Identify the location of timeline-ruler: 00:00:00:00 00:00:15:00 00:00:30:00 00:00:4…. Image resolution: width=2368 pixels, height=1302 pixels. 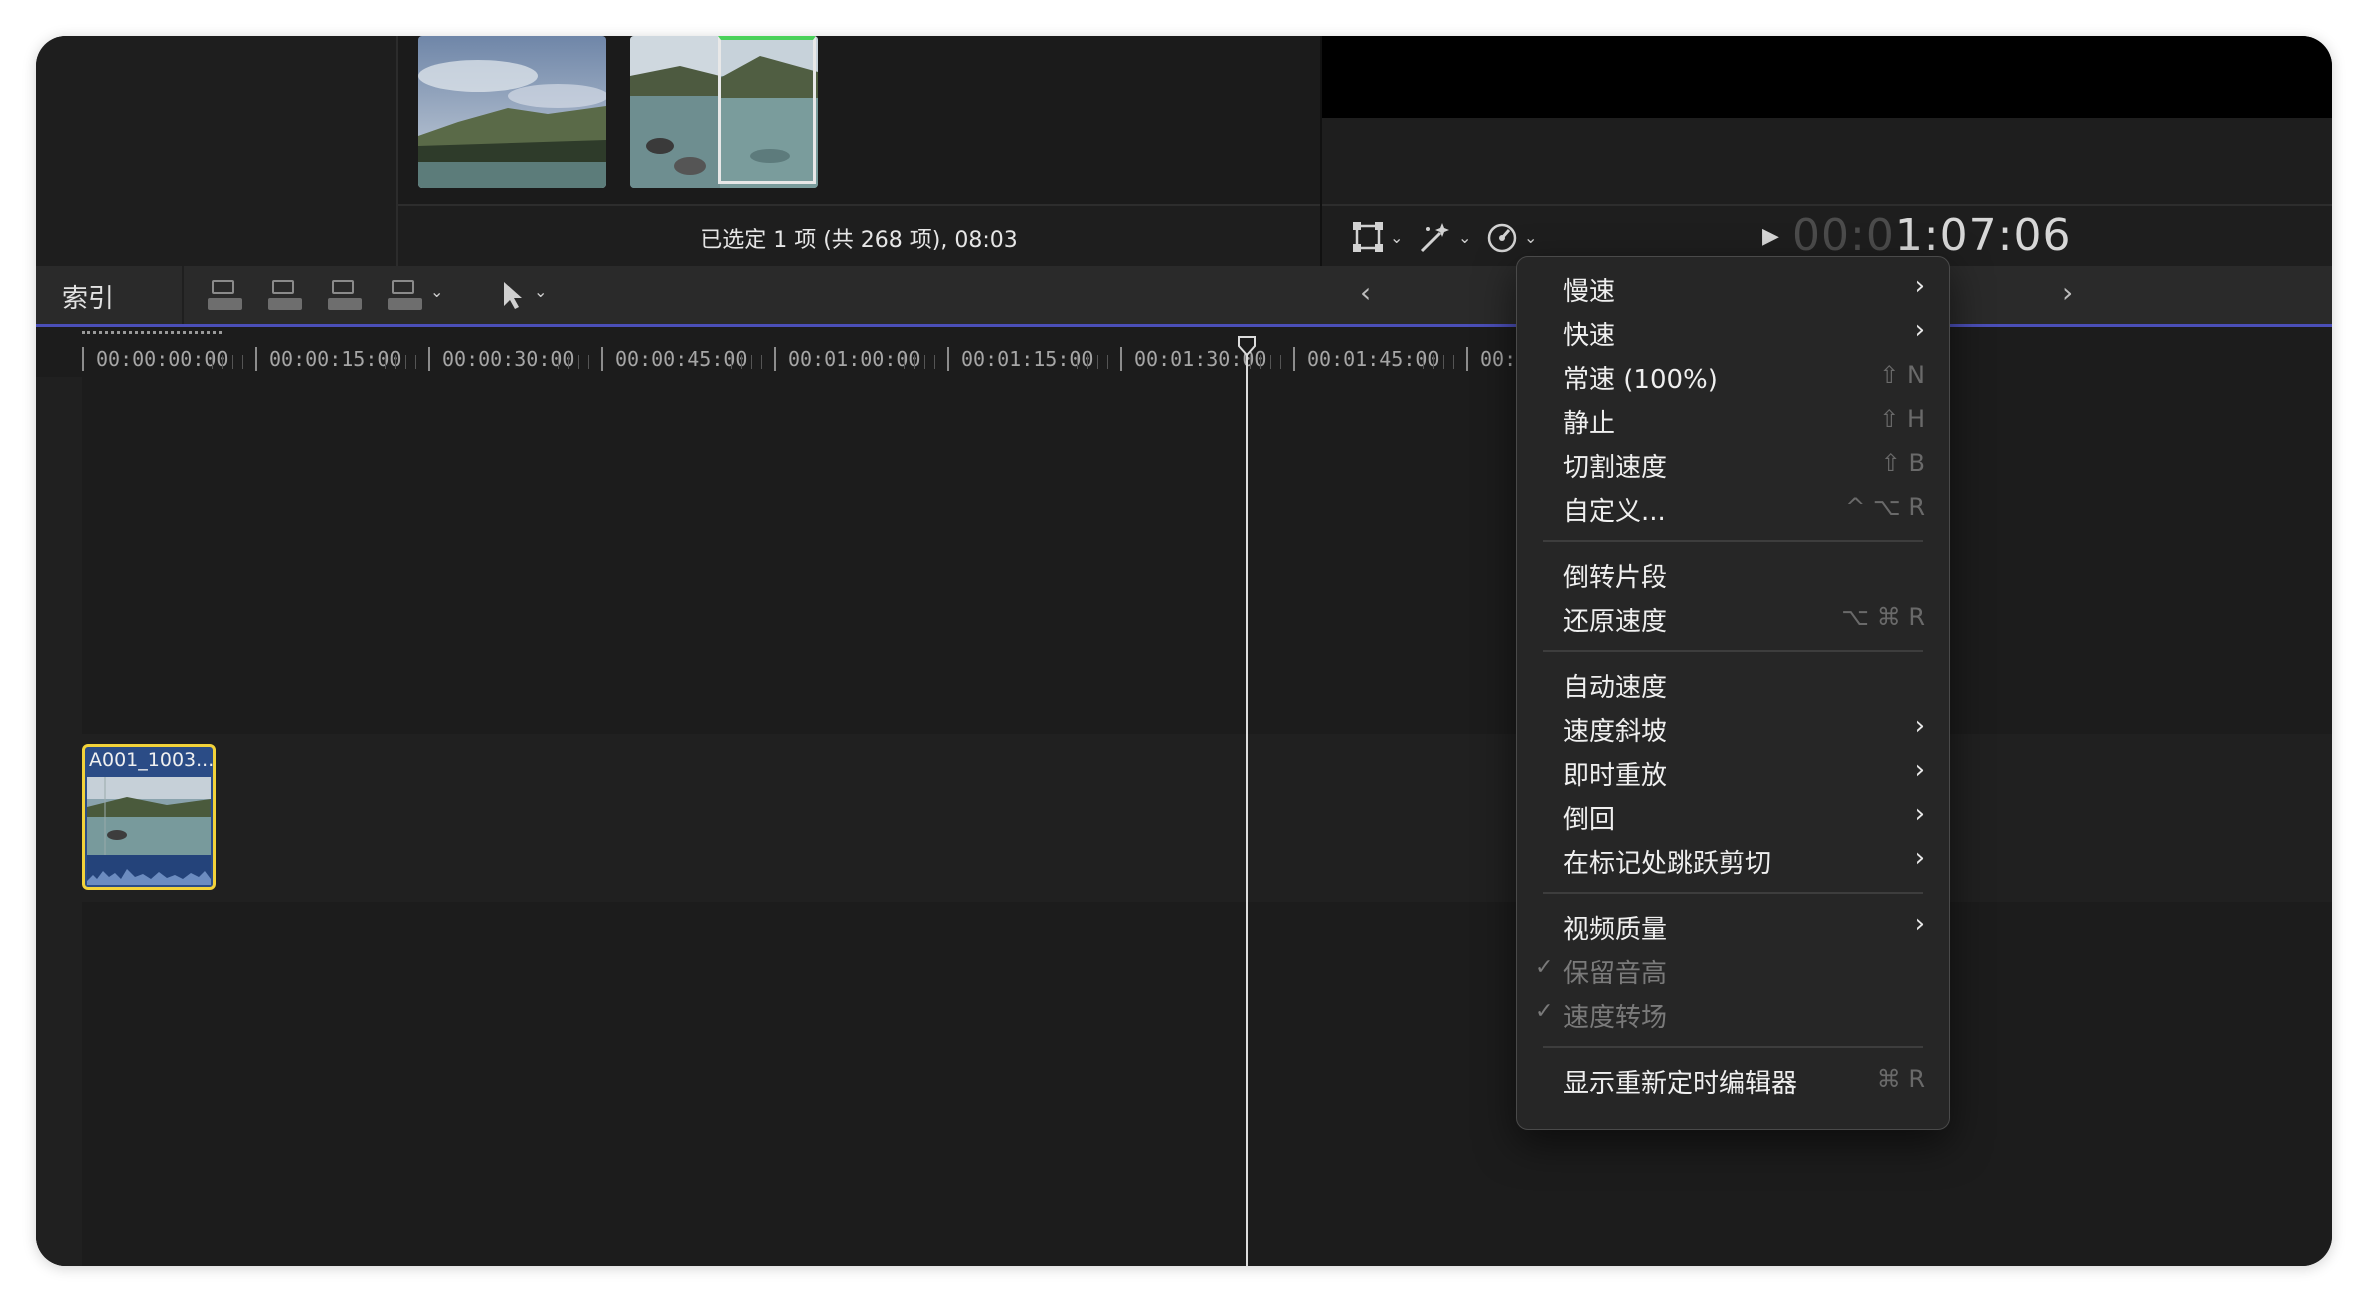
(1184, 352).